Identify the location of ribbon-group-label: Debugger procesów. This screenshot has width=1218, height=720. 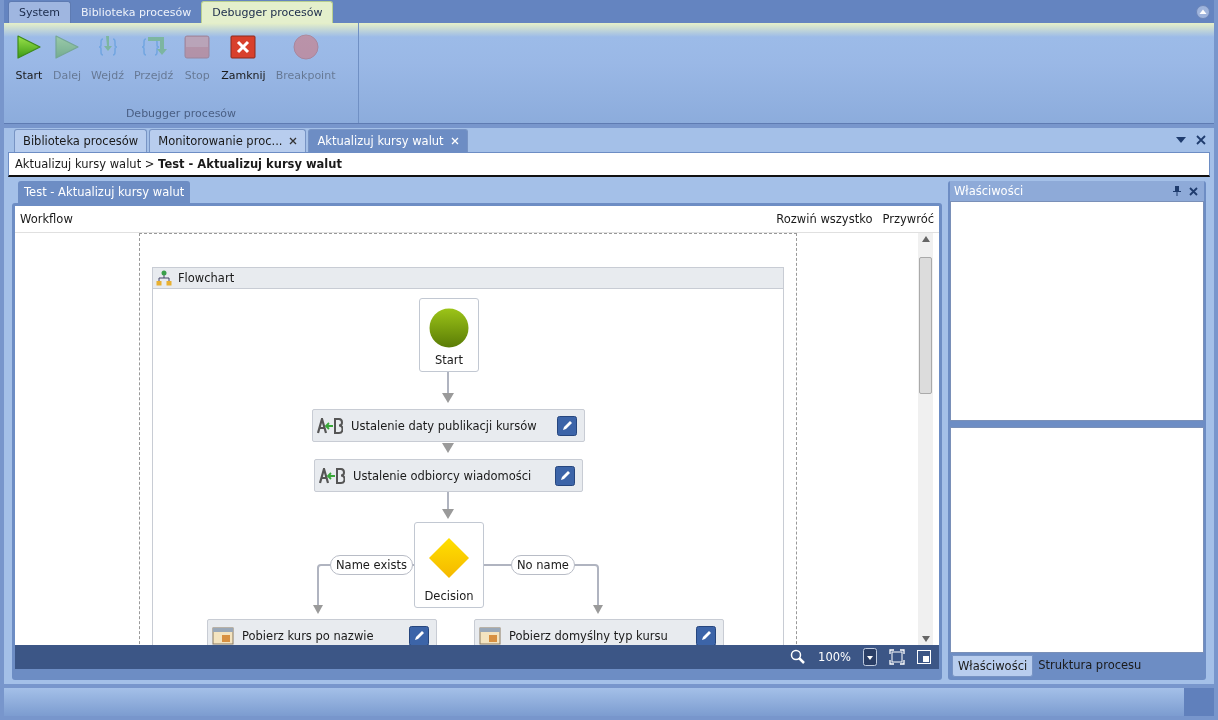
(181, 114).